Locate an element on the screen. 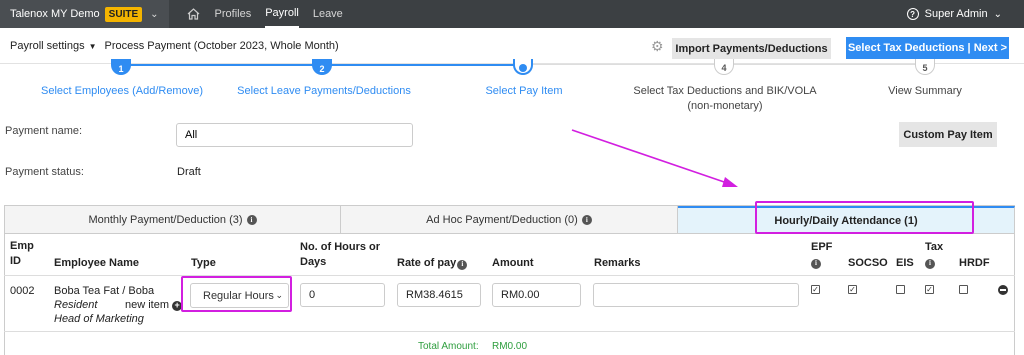  highlight-box-tab is located at coordinates (864, 217).